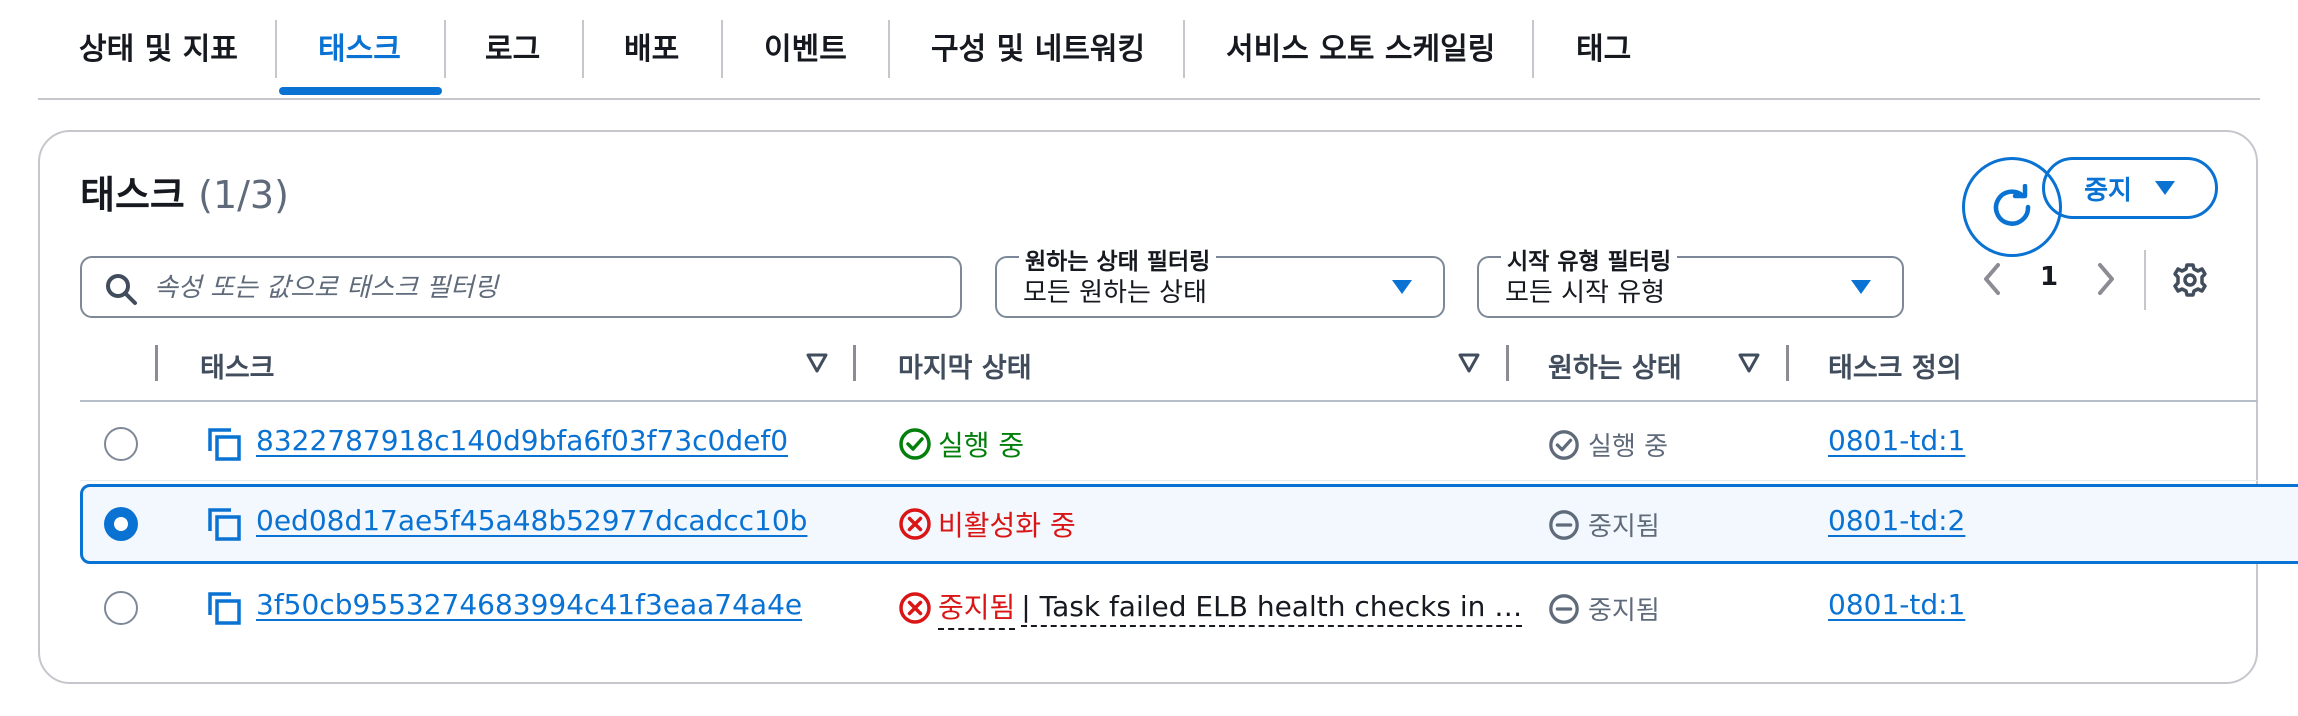 The image size is (2298, 716). I want to click on desired-status-filter-label: 원하는 상태 필터링, so click(1118, 259).